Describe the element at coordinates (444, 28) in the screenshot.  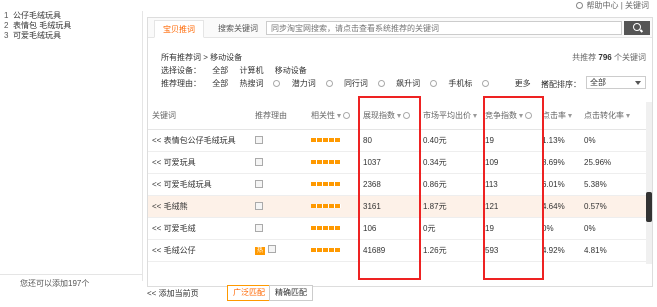
I see `search-input` at that location.